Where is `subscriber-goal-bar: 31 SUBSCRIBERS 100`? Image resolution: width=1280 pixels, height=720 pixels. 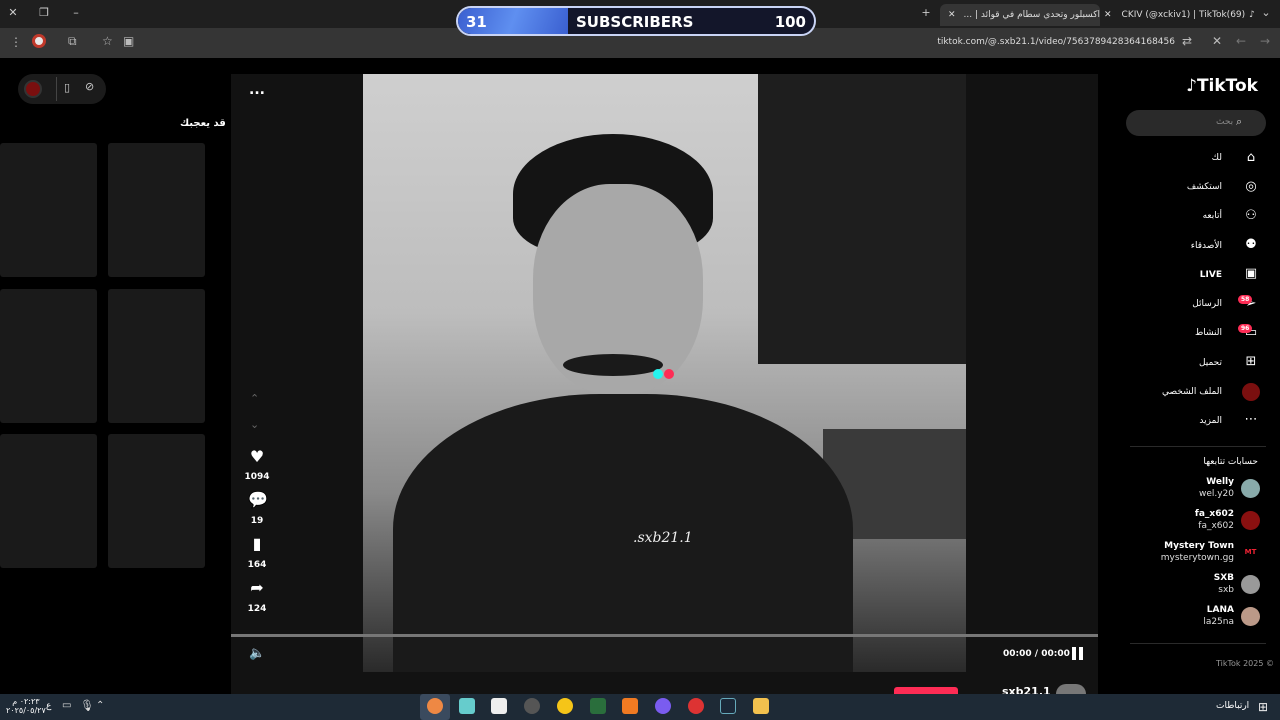 subscriber-goal-bar: 31 SUBSCRIBERS 100 is located at coordinates (636, 21).